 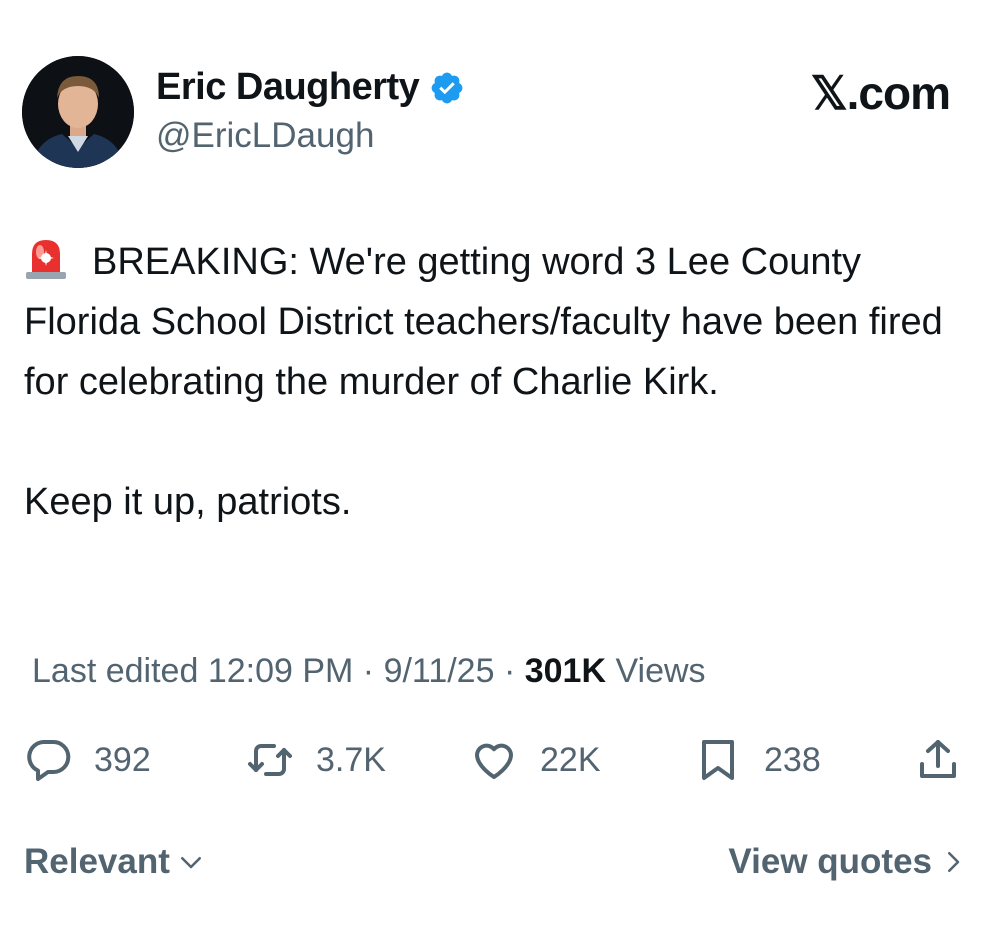 What do you see at coordinates (494, 761) in the screenshot?
I see `heart-icon` at bounding box center [494, 761].